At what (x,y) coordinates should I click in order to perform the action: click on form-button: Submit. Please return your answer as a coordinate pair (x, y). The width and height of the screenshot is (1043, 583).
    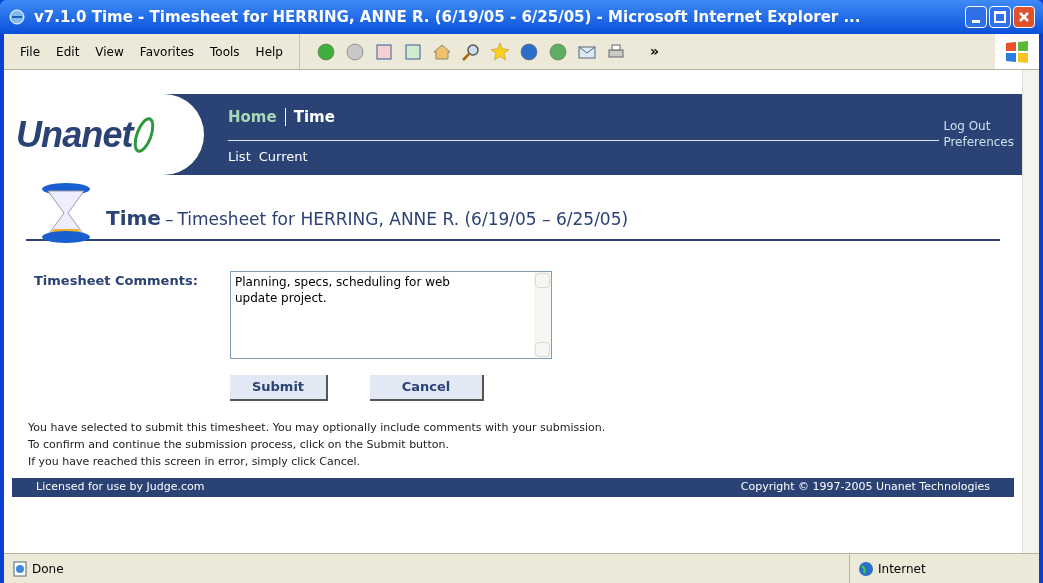
    Looking at the image, I should click on (279, 388).